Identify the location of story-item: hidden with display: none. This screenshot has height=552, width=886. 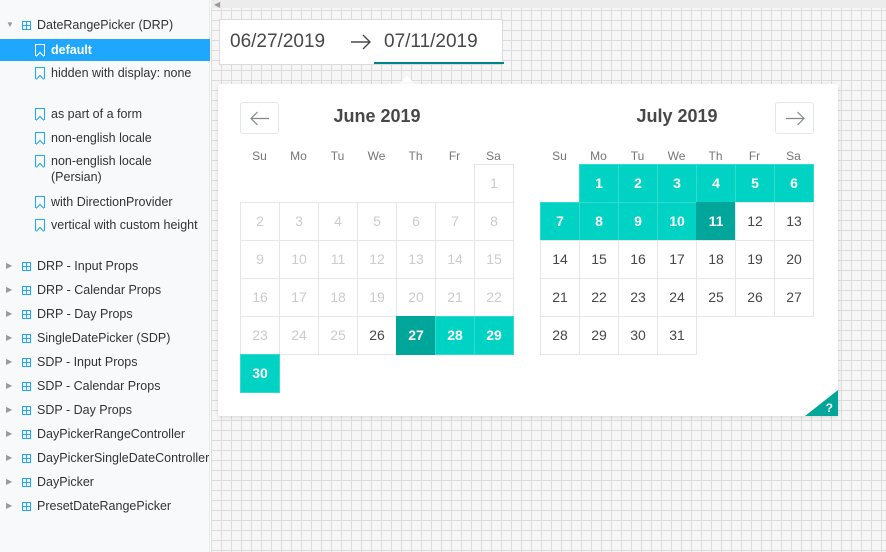
(105, 81).